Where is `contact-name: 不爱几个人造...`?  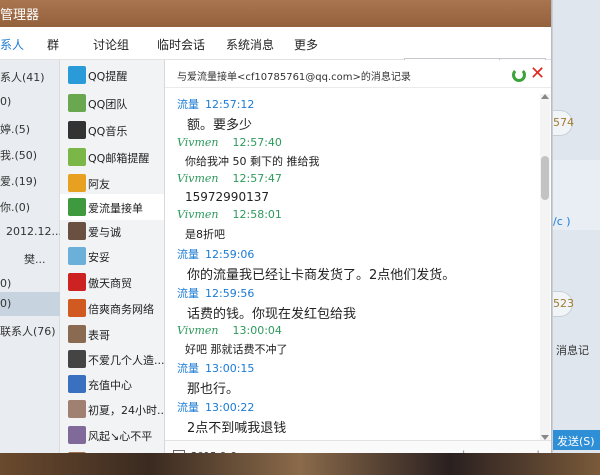
contact-name: 不爱几个人造... is located at coordinates (126, 360).